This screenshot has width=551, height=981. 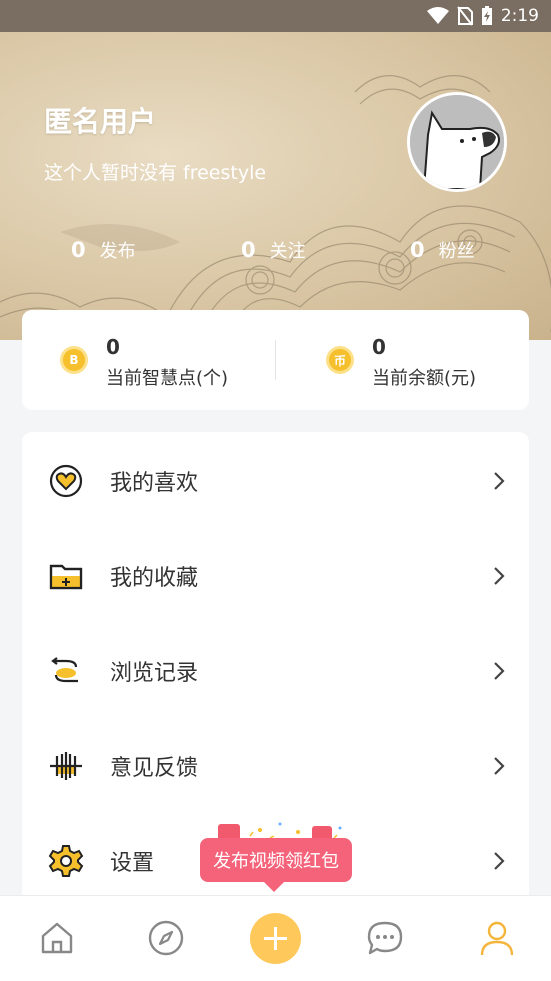 I want to click on wisdom-points-label: 当前智慧点(个), so click(x=167, y=378).